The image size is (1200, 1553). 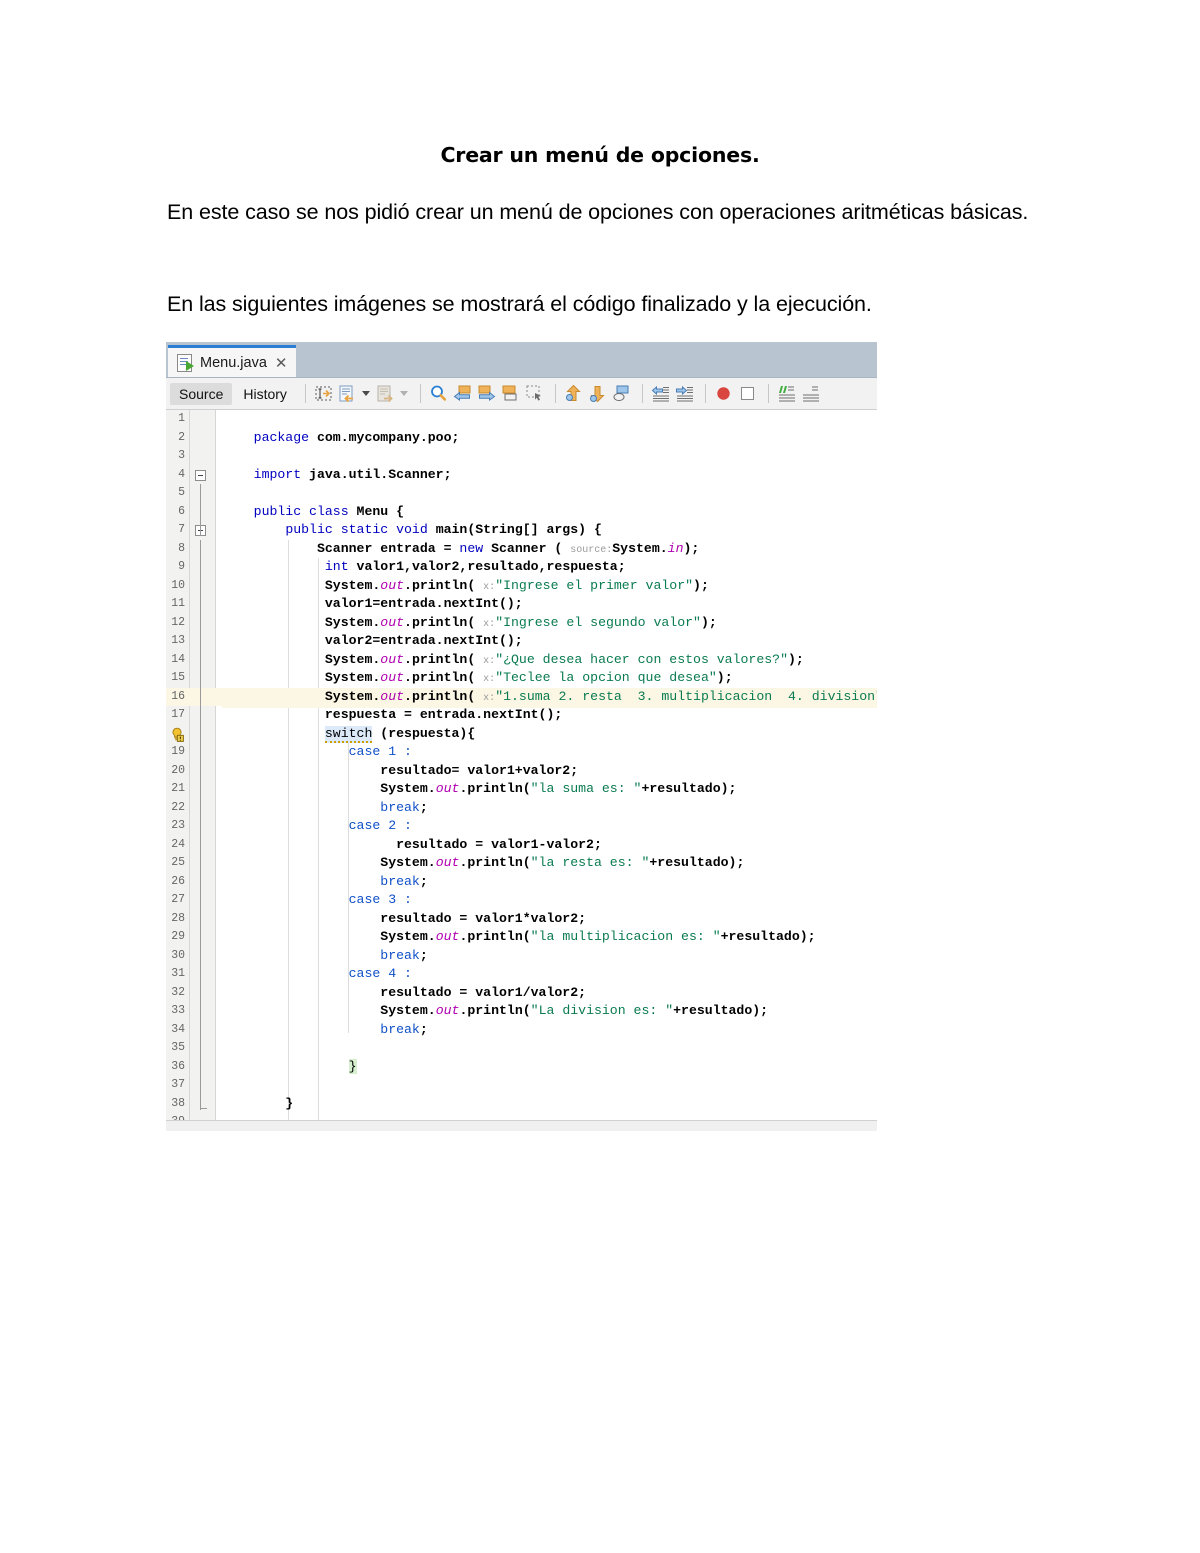 I want to click on code-line: 34 break;, so click(x=521, y=1030).